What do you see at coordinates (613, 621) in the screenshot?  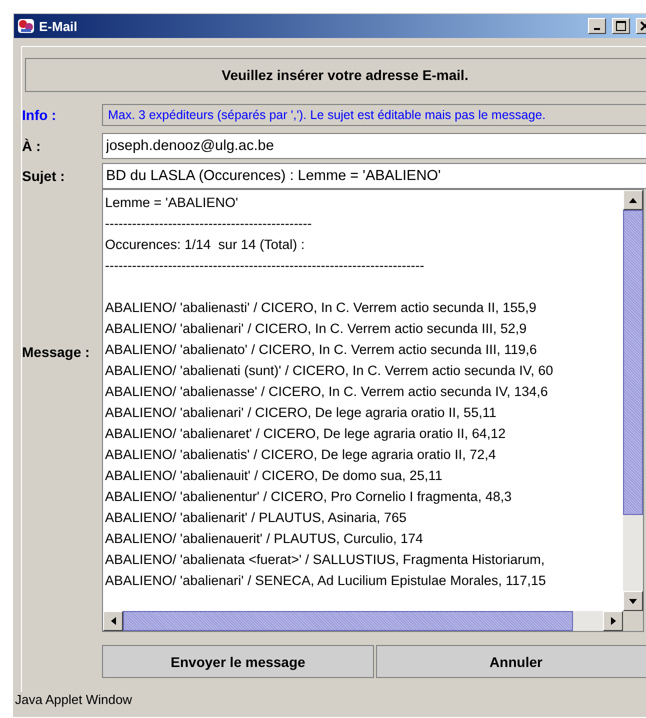 I see `right-arrow-icon` at bounding box center [613, 621].